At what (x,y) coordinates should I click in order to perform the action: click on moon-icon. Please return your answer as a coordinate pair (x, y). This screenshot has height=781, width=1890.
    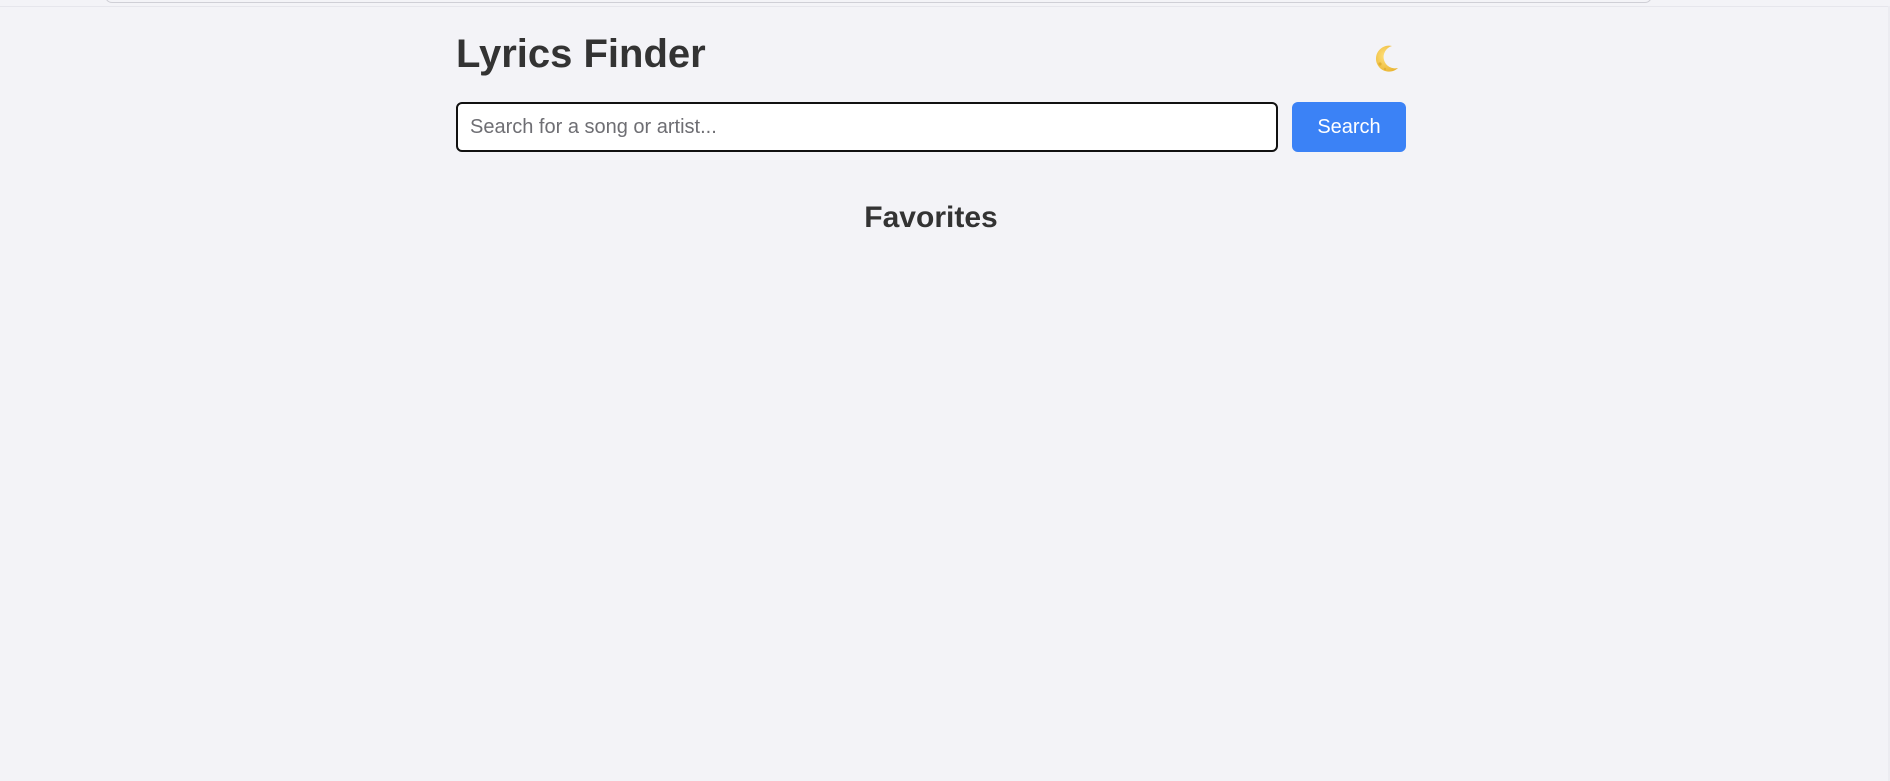
    Looking at the image, I should click on (1386, 58).